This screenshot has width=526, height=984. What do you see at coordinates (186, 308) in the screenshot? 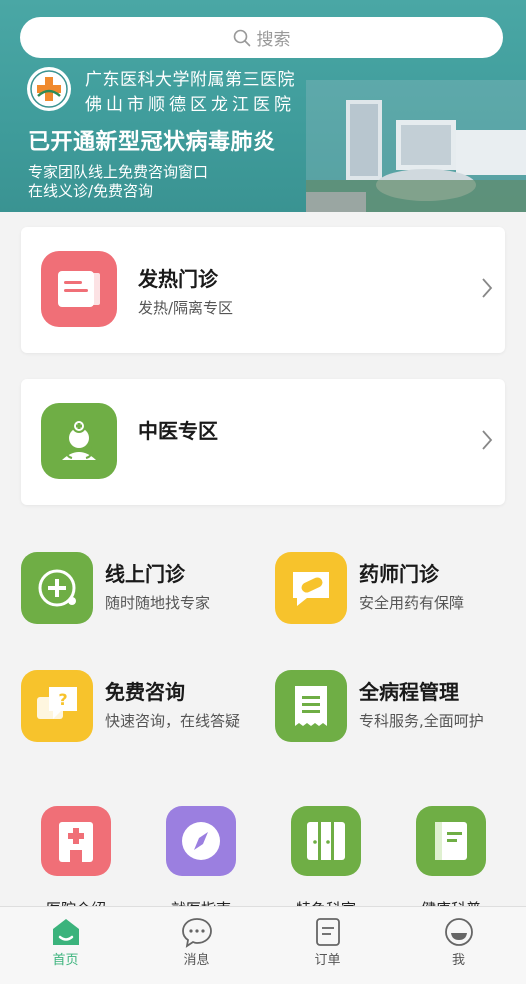
I see `card-desc: 发热/隔离专区` at bounding box center [186, 308].